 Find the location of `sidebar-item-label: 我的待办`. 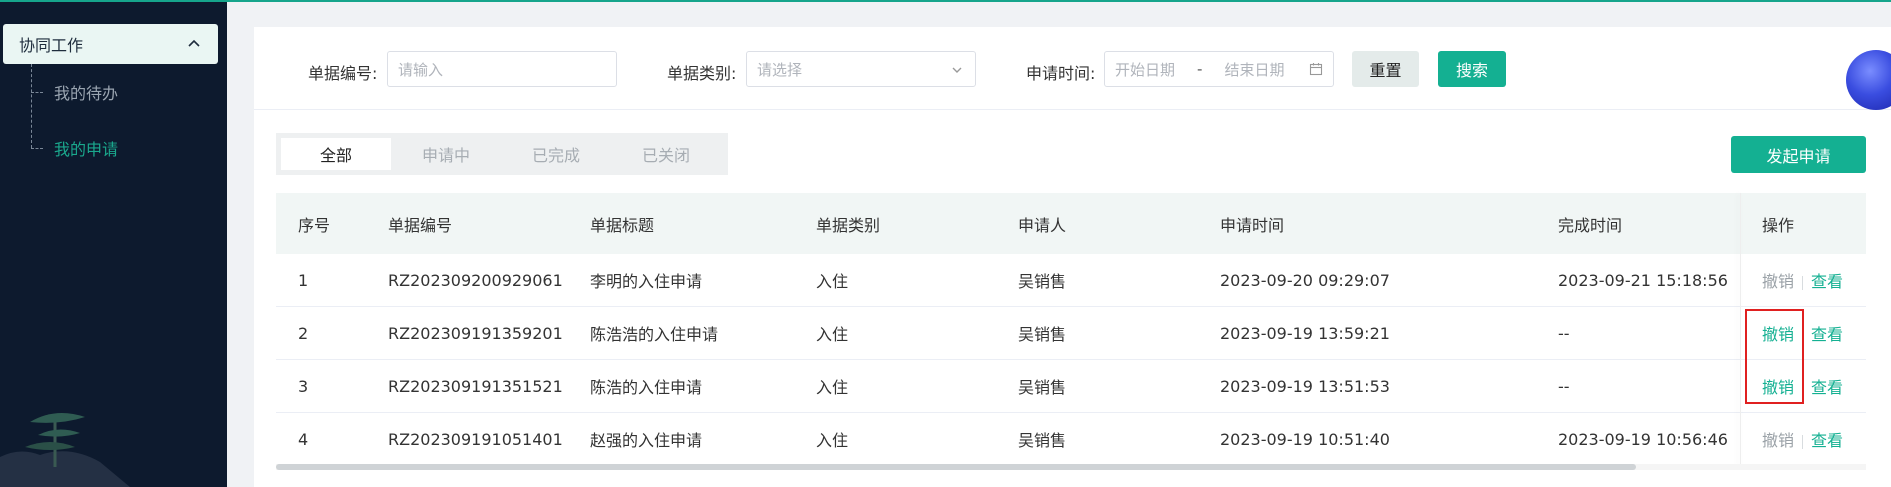

sidebar-item-label: 我的待办 is located at coordinates (86, 93).